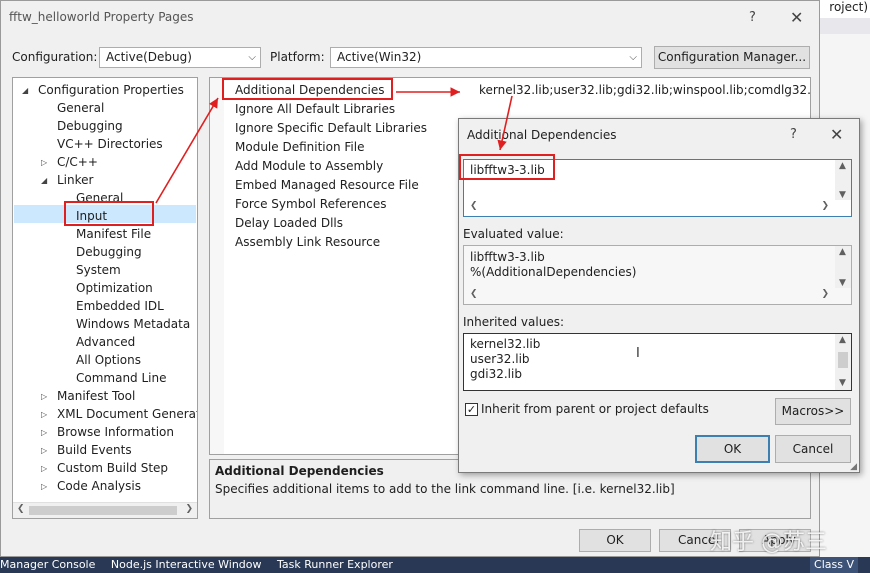  I want to click on platform-select: Active(Win32) ⌵, so click(486, 57).